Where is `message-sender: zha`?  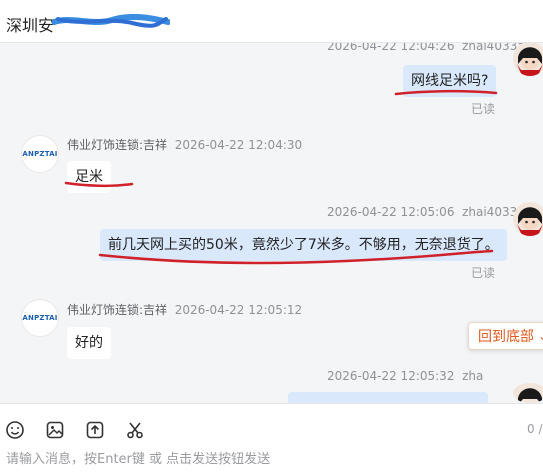 message-sender: zha is located at coordinates (473, 376).